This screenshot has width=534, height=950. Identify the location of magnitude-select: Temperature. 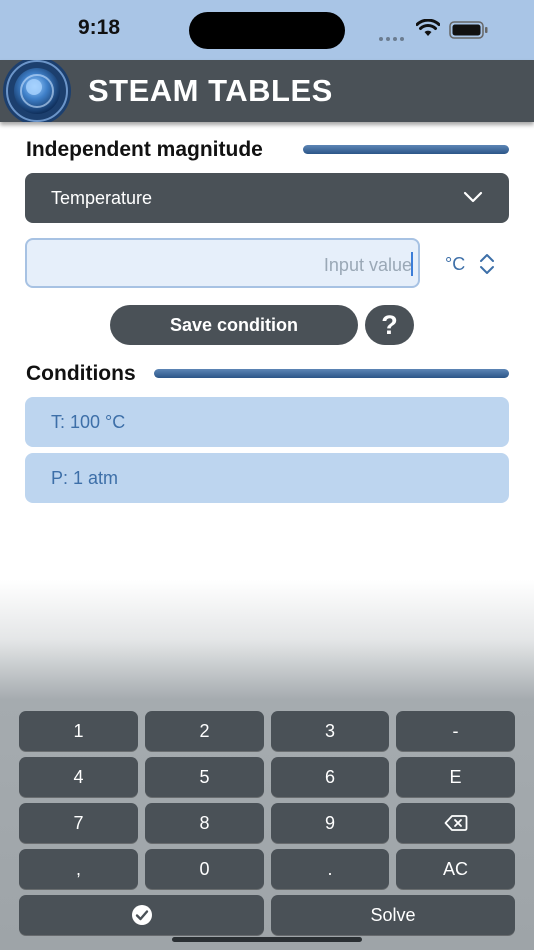
(267, 198).